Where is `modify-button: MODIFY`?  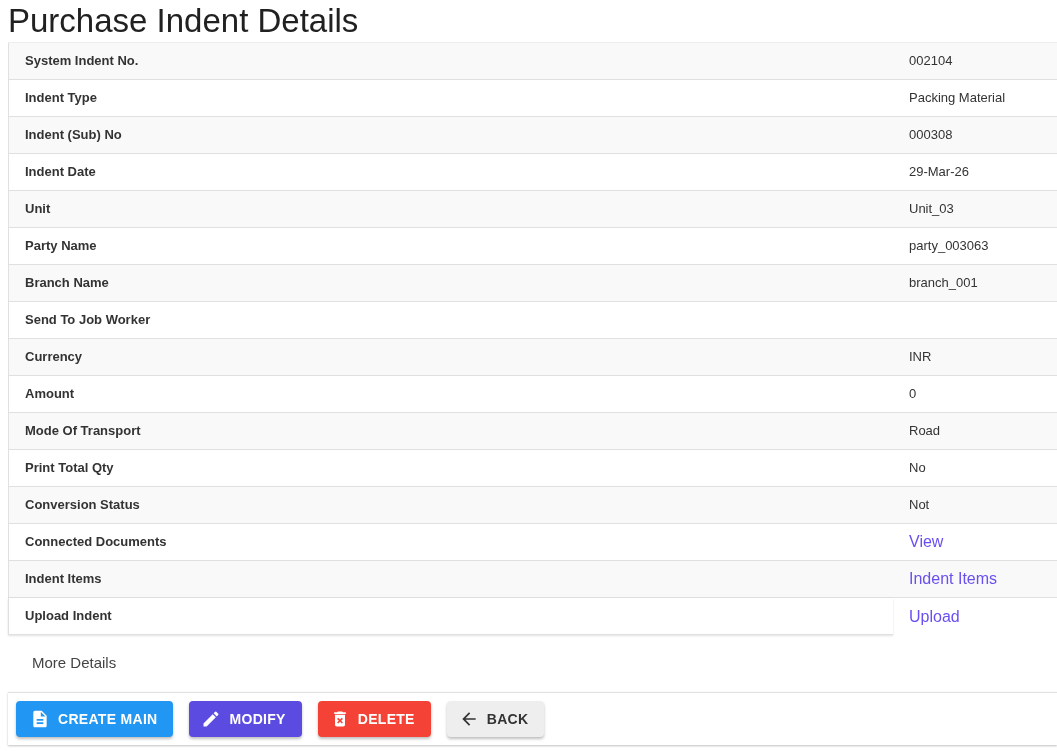 modify-button: MODIFY is located at coordinates (245, 719).